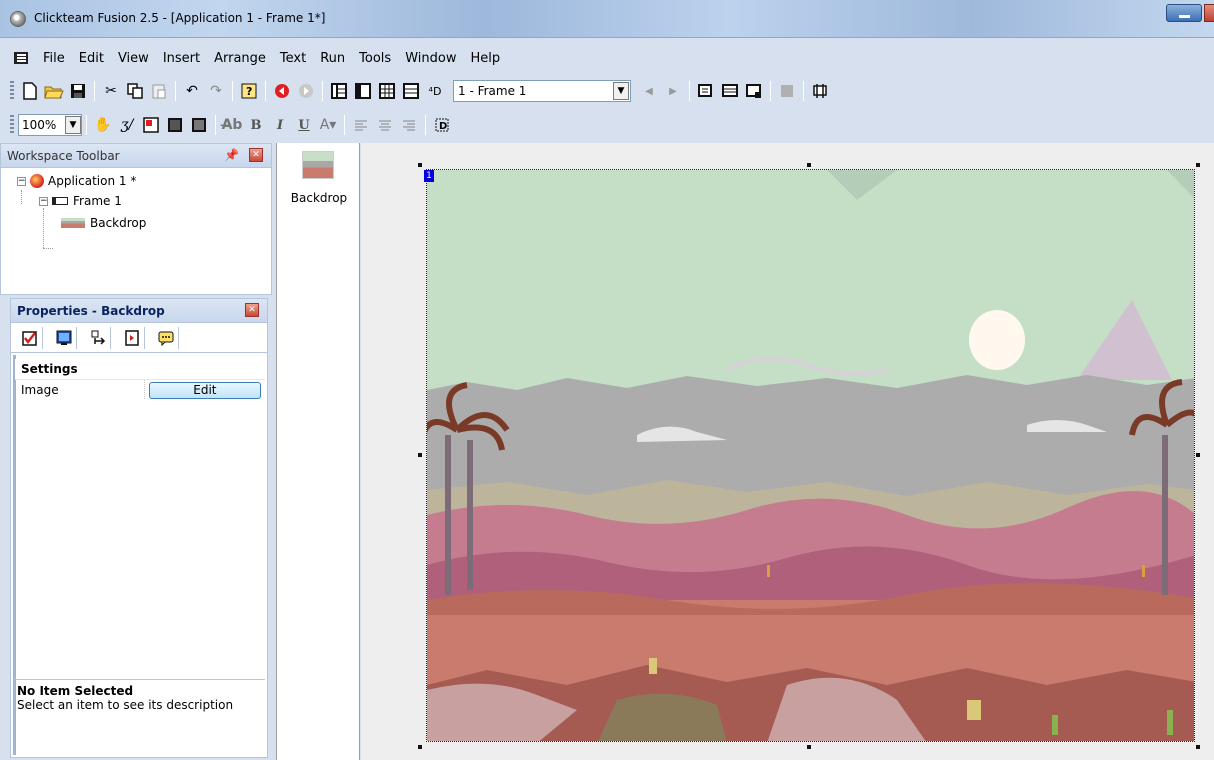 Image resolution: width=1214 pixels, height=760 pixels. I want to click on tab-settings, so click(30, 337).